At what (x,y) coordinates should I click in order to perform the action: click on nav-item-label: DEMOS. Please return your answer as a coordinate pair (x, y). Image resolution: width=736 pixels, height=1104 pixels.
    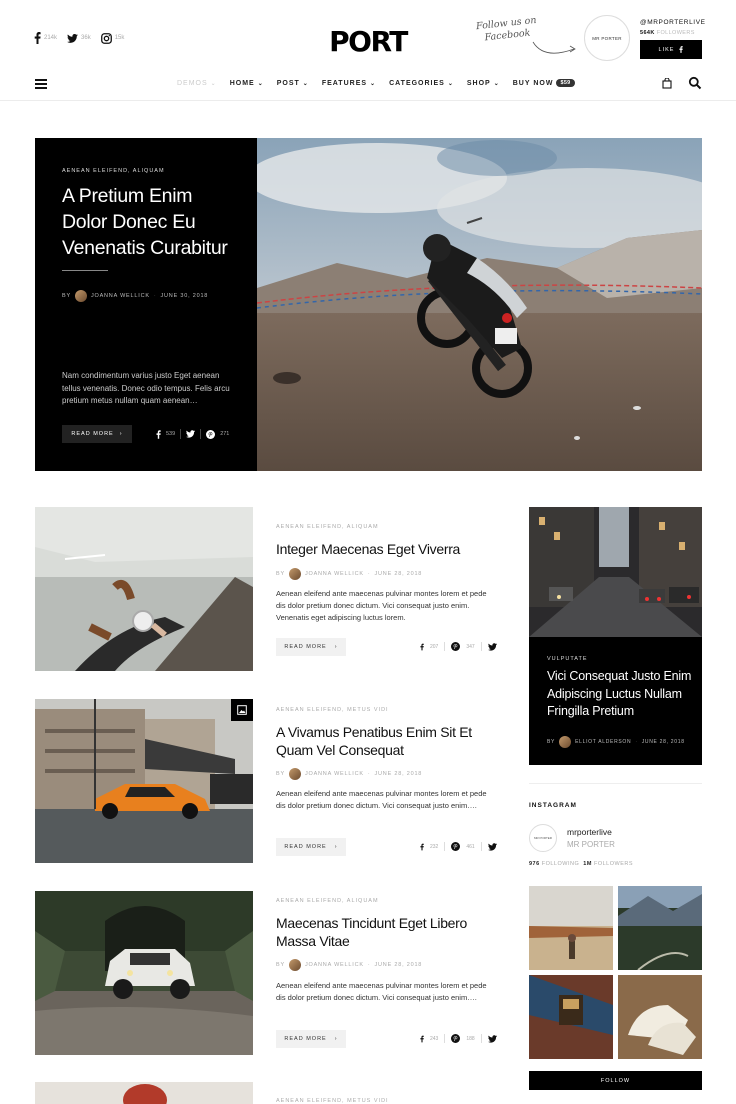
    Looking at the image, I should click on (192, 83).